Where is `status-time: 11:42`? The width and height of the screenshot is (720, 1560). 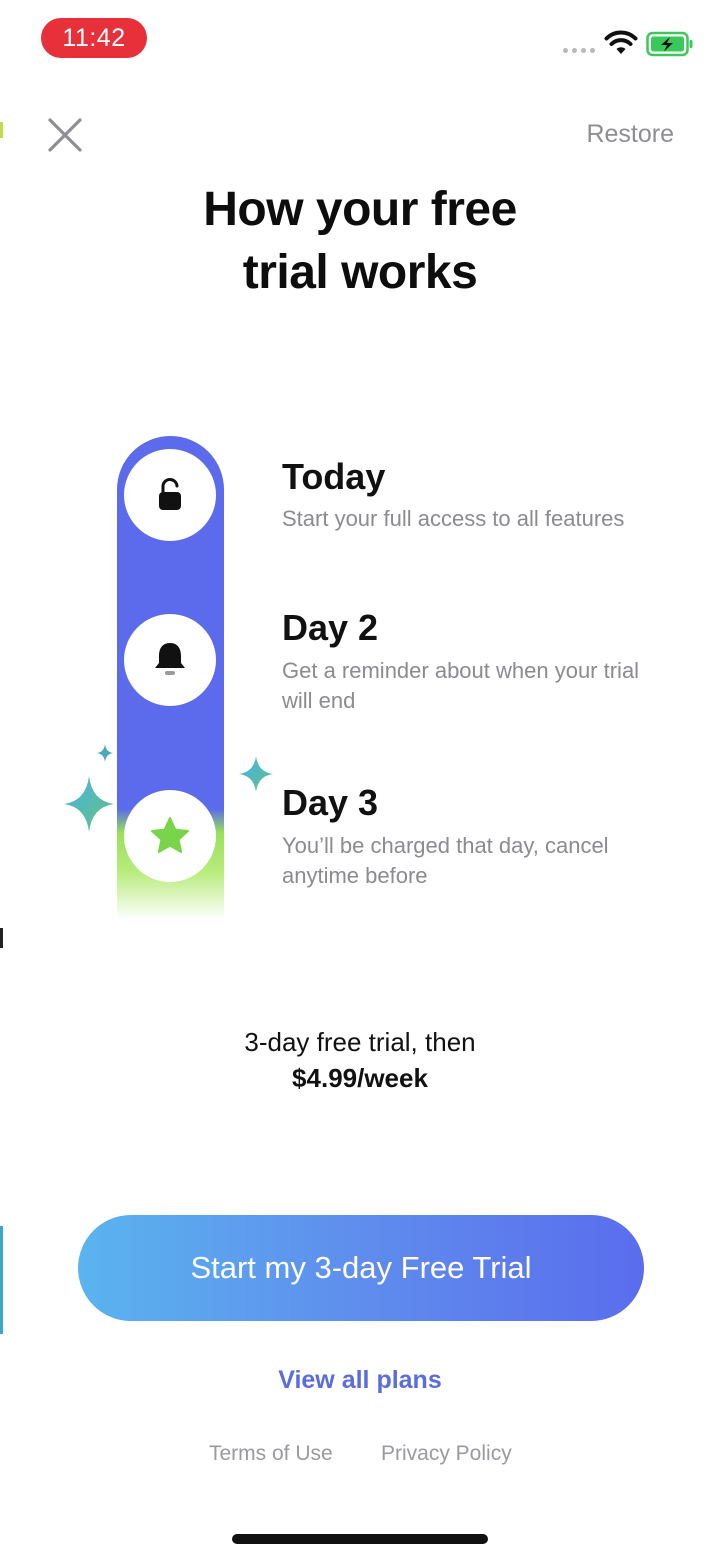 status-time: 11:42 is located at coordinates (94, 38).